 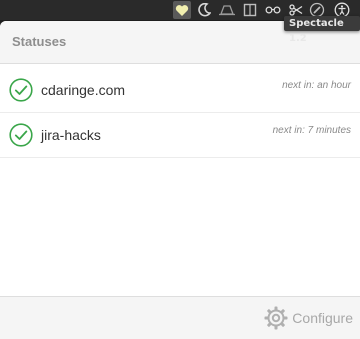 I want to click on status-next-check: next in: 7 minutes, so click(x=311, y=130).